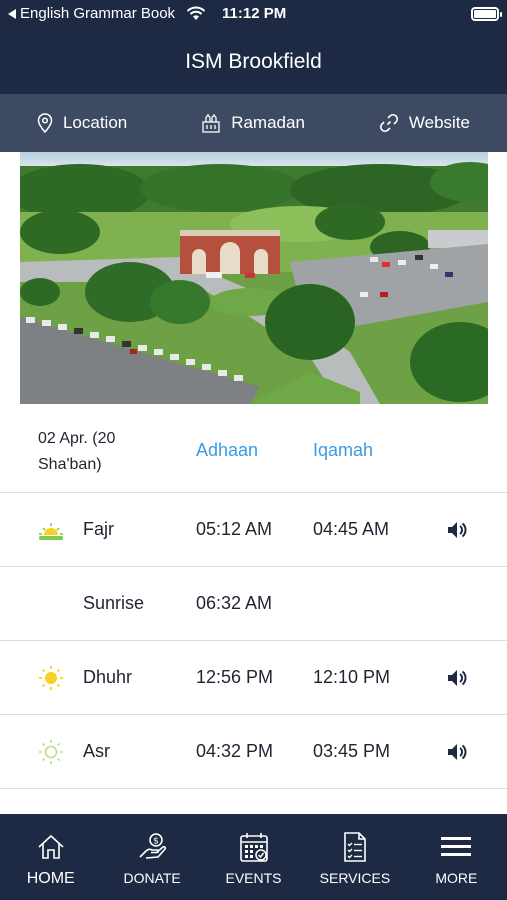 The width and height of the screenshot is (507, 900). Describe the element at coordinates (235, 751) in the screenshot. I see `adhaan-time: 04:32 PM` at that location.